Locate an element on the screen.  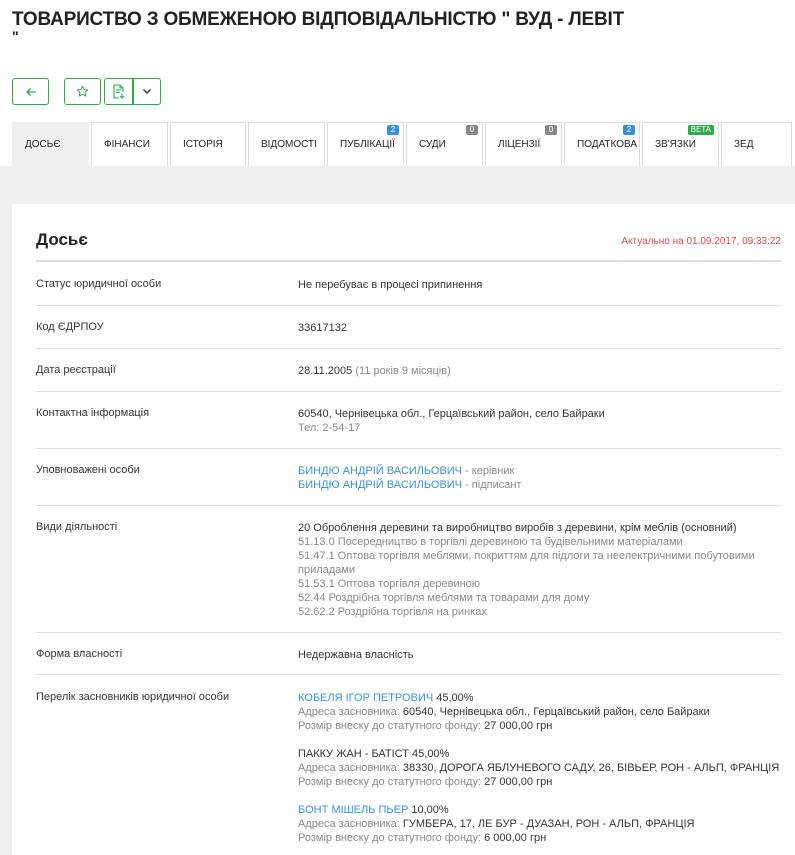
star-icon is located at coordinates (82, 91).